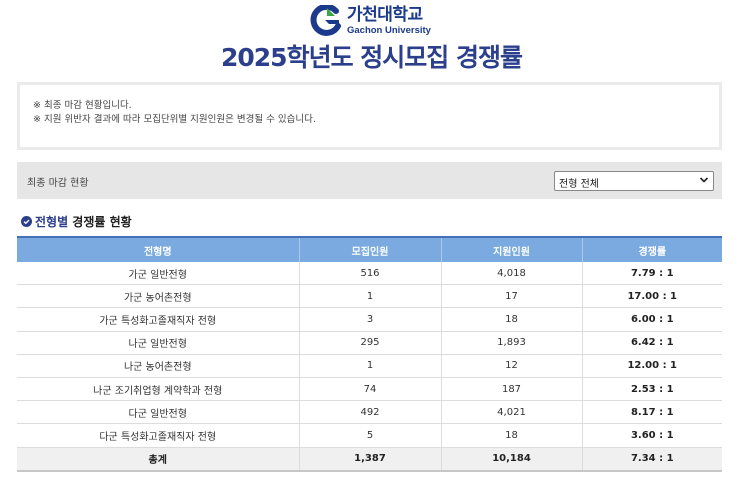  I want to click on table-total-row: 총계 1,387 10,184 7.34 : 1, so click(369, 459).